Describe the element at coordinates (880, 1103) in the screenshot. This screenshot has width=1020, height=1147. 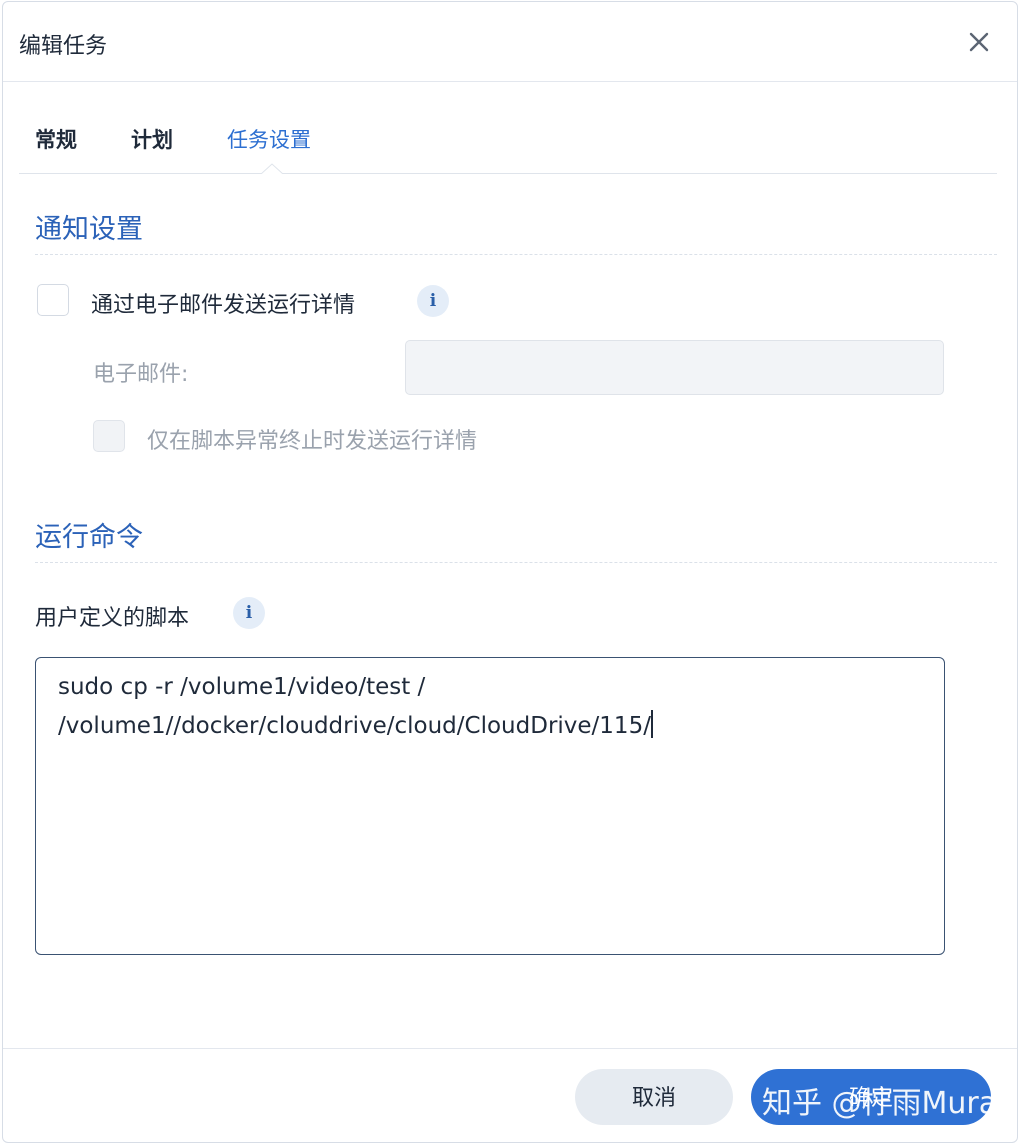
I see `watermark: 知乎 @柠雨Mura` at that location.